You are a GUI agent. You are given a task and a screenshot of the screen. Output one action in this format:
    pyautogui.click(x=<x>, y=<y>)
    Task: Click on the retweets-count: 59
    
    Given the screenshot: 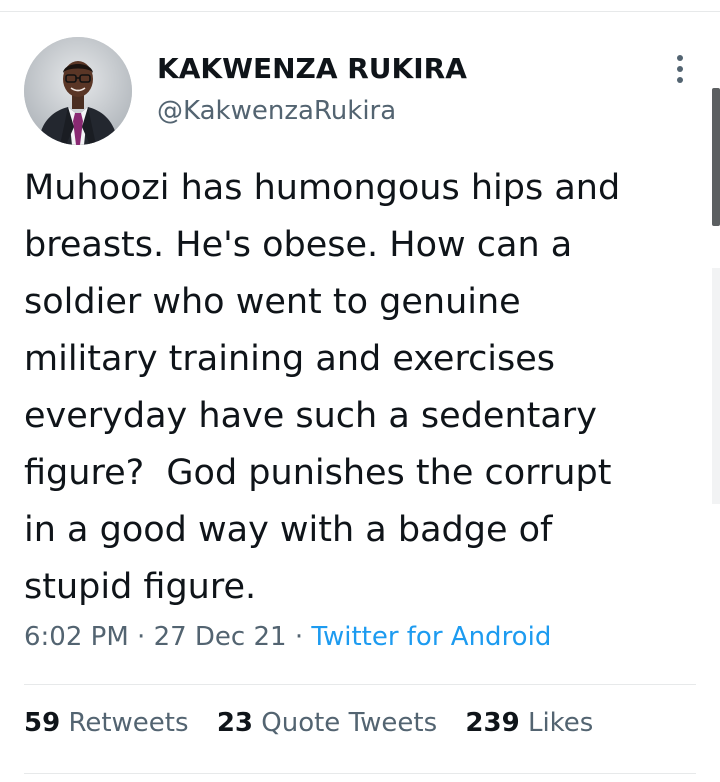 What is the action you would take?
    pyautogui.click(x=42, y=723)
    